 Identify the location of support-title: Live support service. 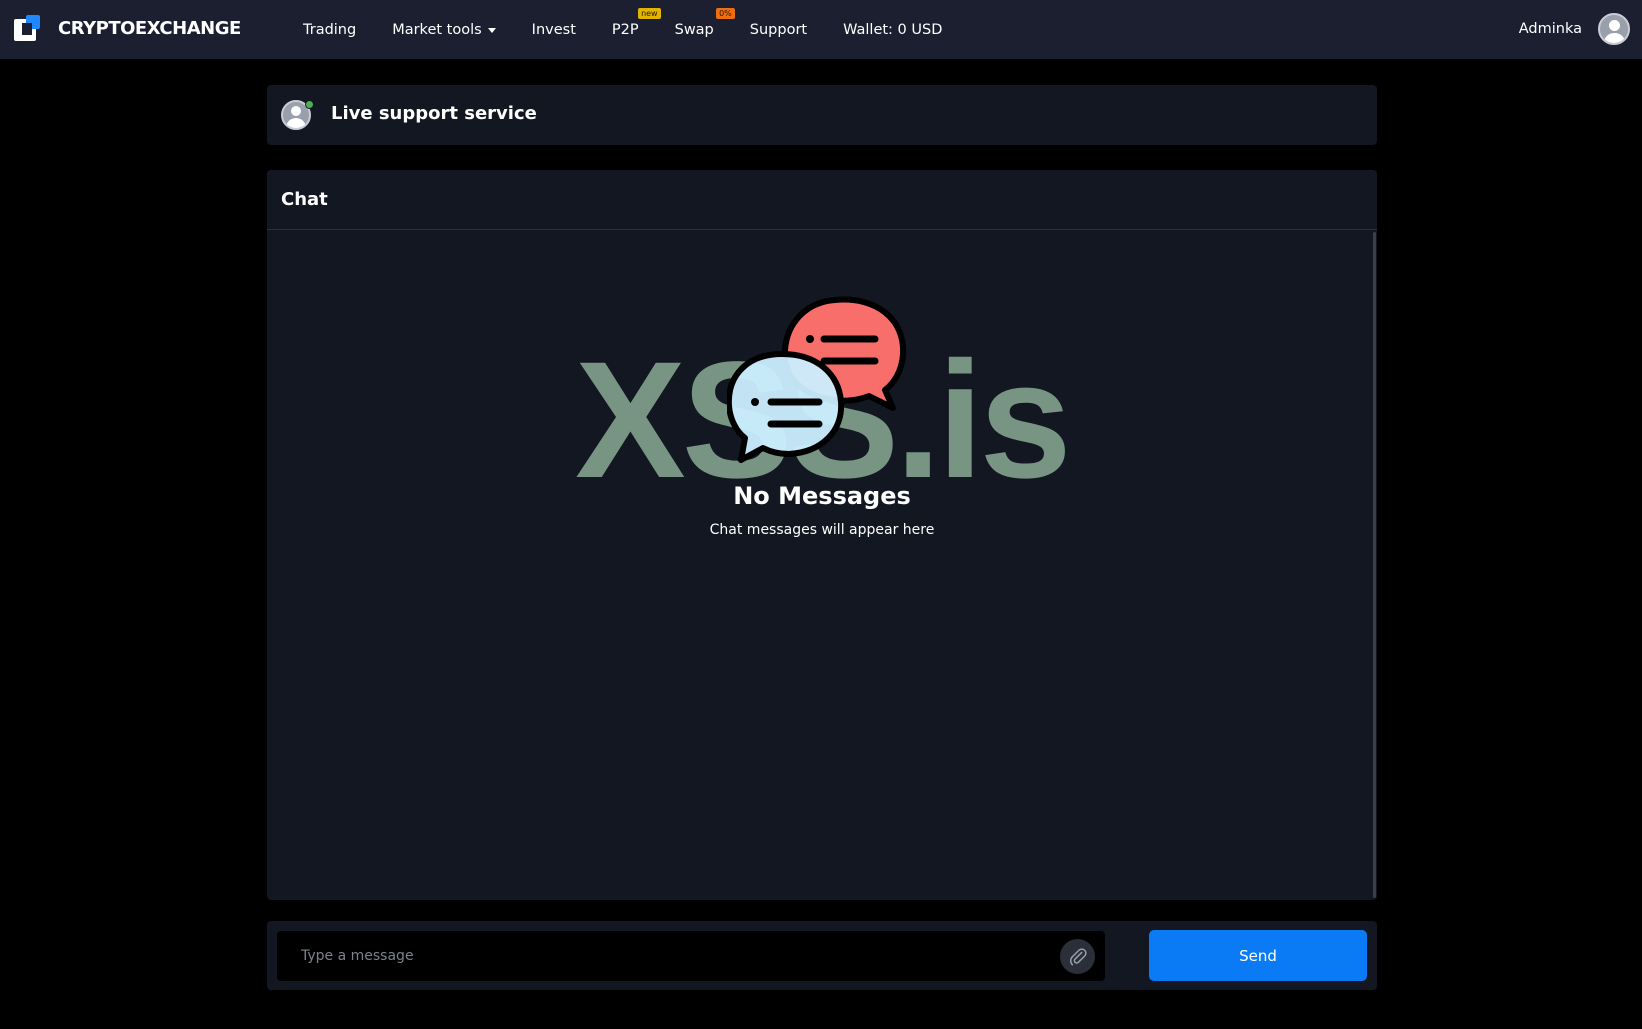
(434, 113).